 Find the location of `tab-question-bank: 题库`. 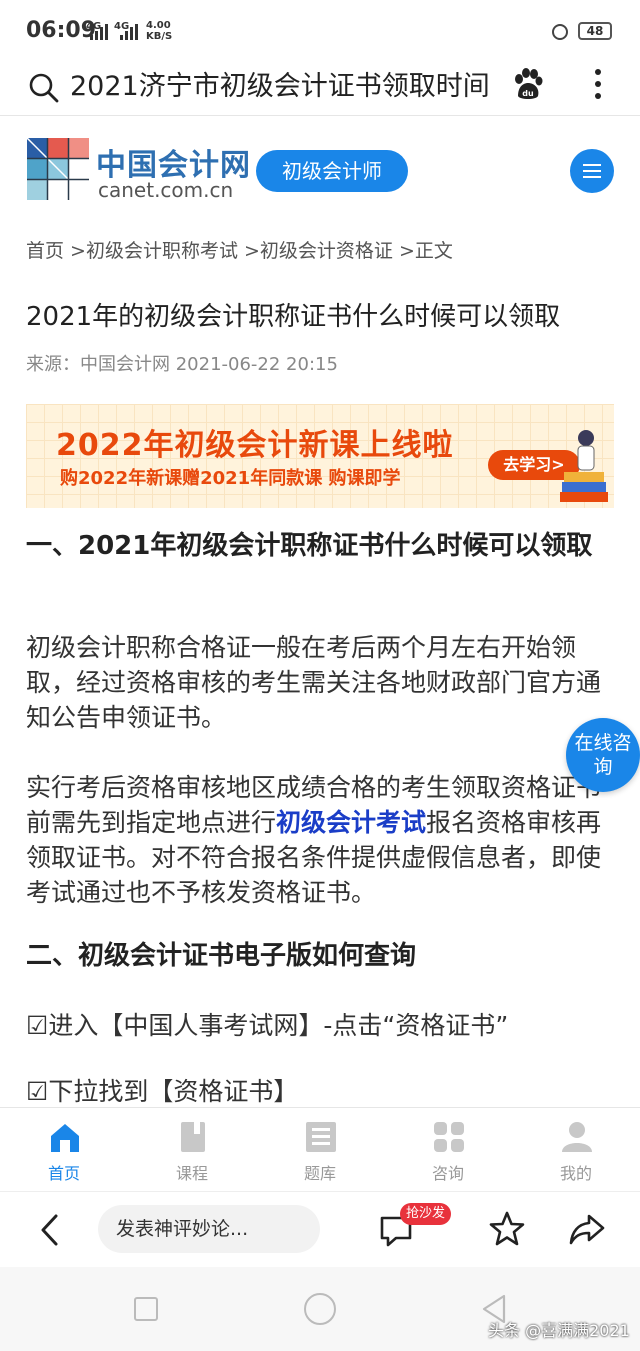

tab-question-bank: 题库 is located at coordinates (320, 1150).